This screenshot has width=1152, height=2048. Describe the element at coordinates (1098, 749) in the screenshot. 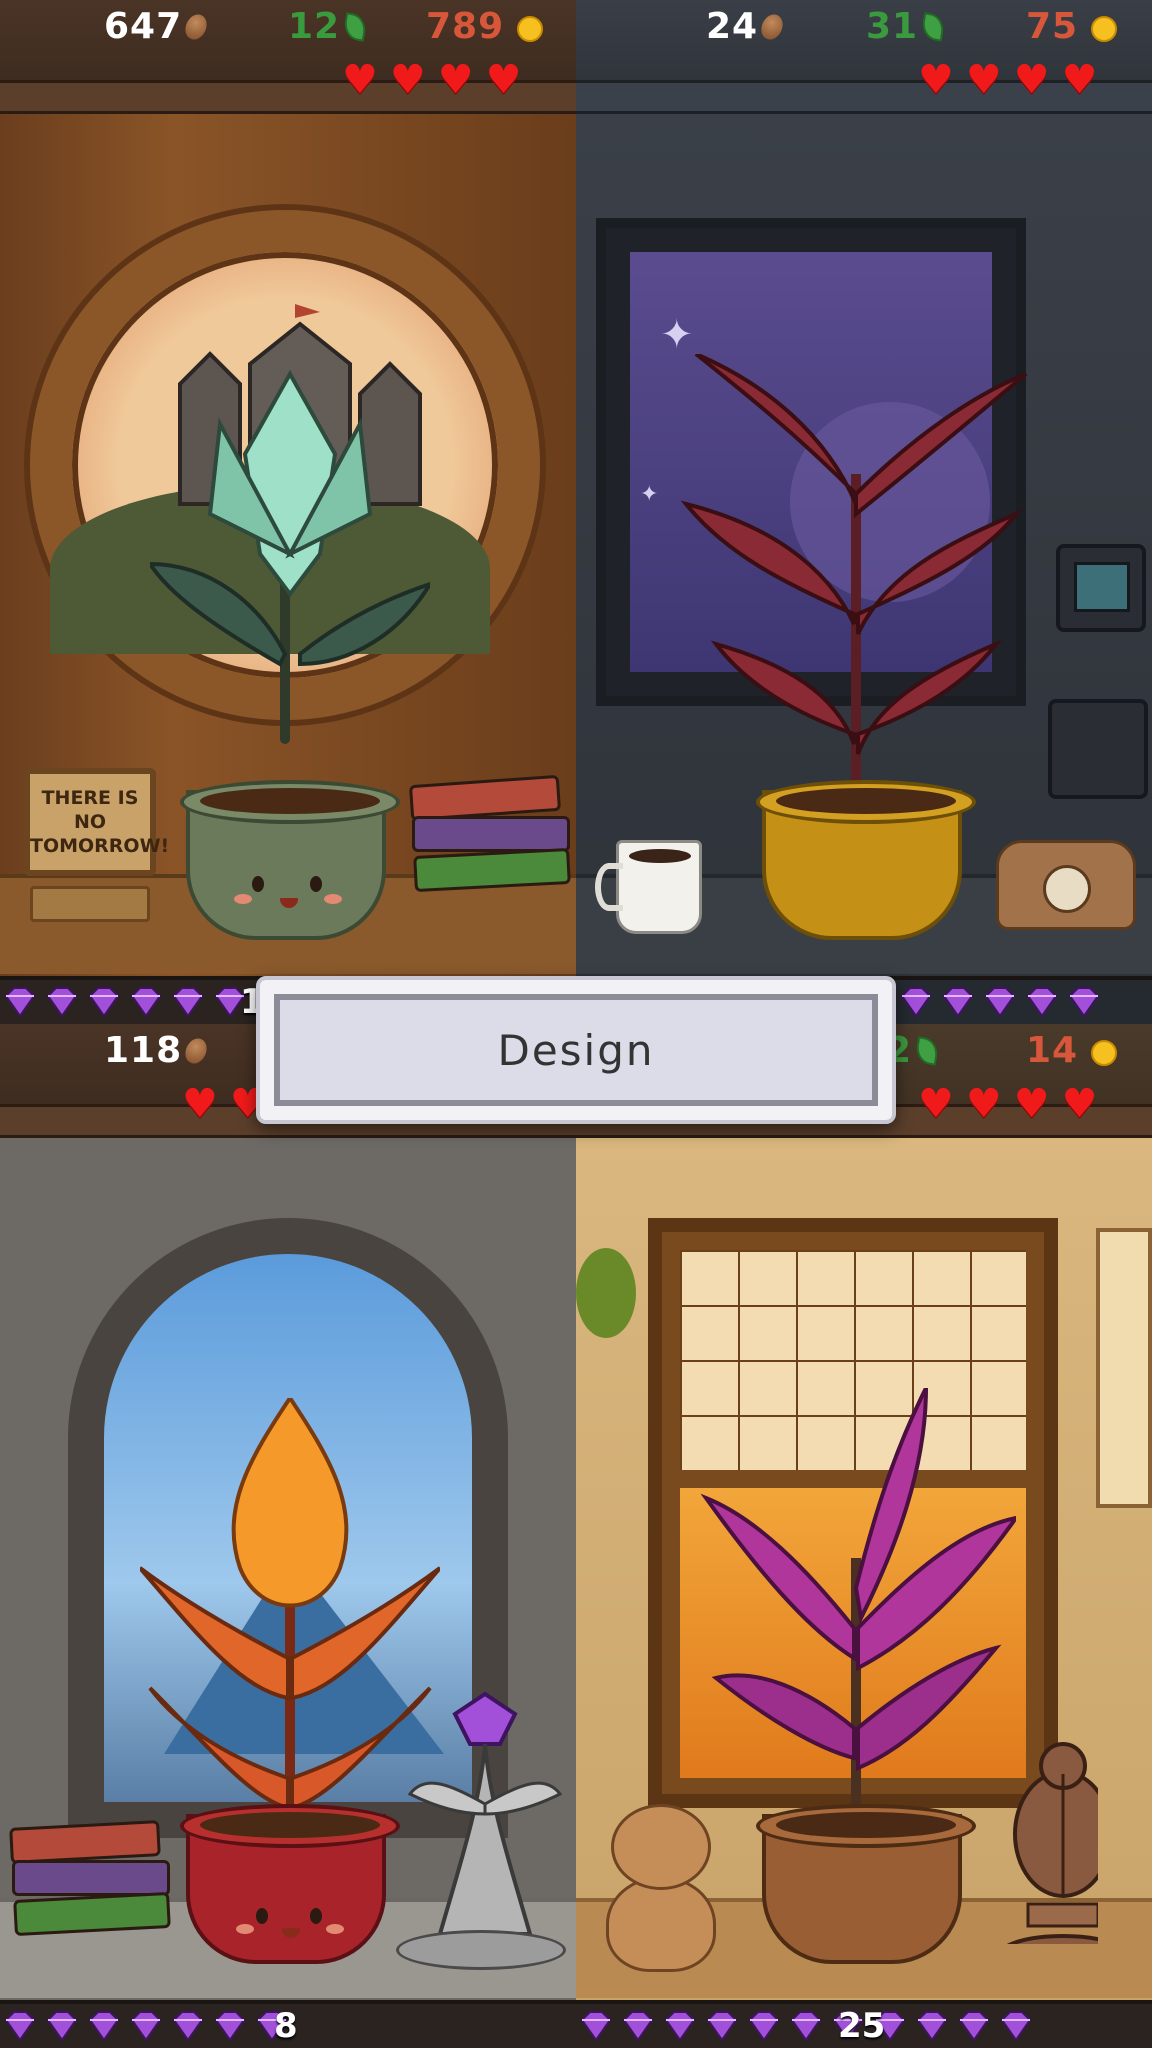

I see `control-panel` at that location.